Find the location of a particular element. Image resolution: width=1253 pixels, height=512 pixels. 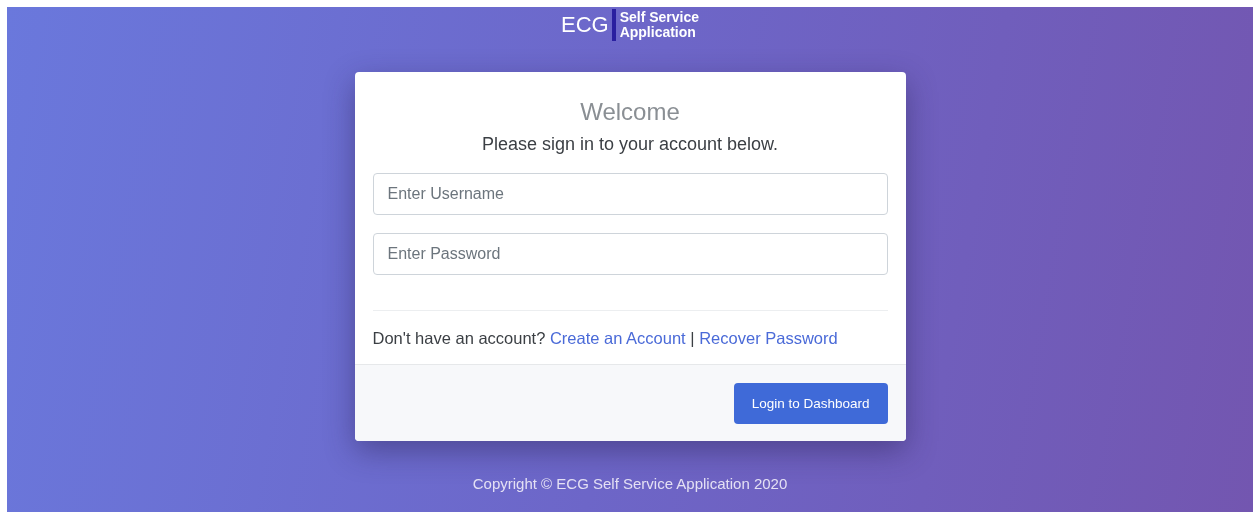

copyright-text: Copyright © ECG Self Service Application 2020 is located at coordinates (630, 483).